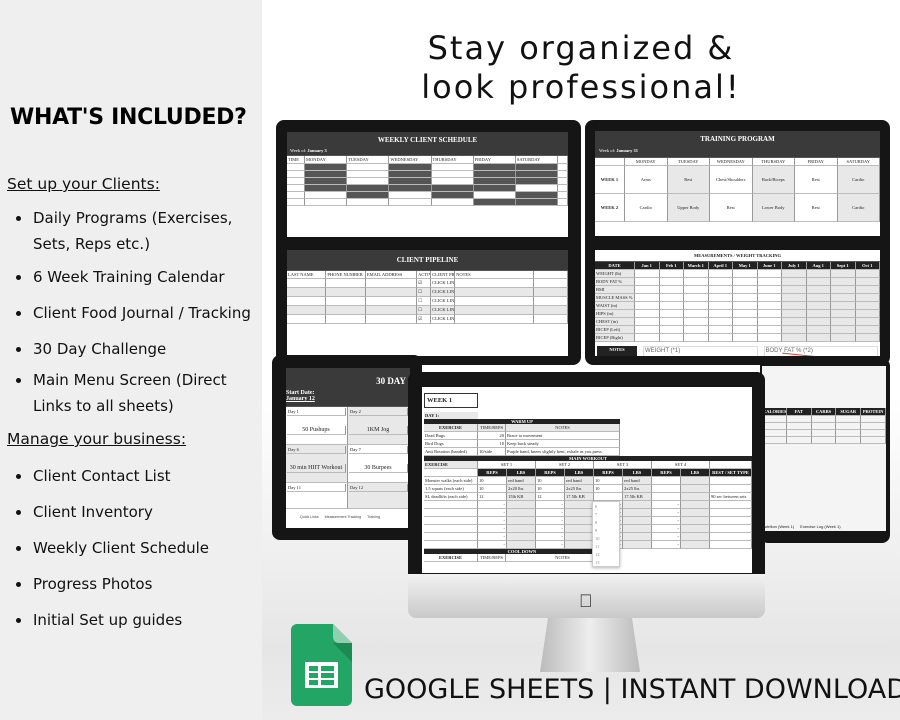 This screenshot has width=900, height=720. I want to click on challenge-cell: Day 11, so click(317, 496).